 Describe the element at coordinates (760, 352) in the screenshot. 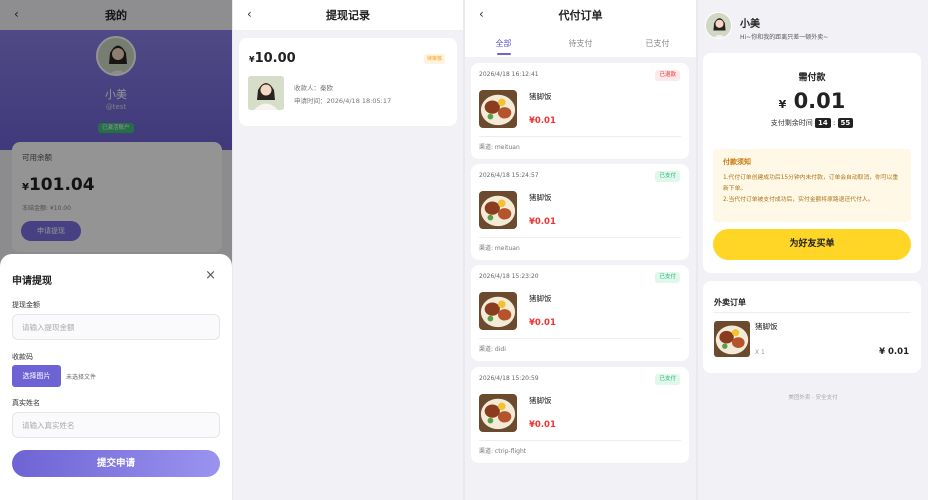

I see `food-qty: X 1` at that location.